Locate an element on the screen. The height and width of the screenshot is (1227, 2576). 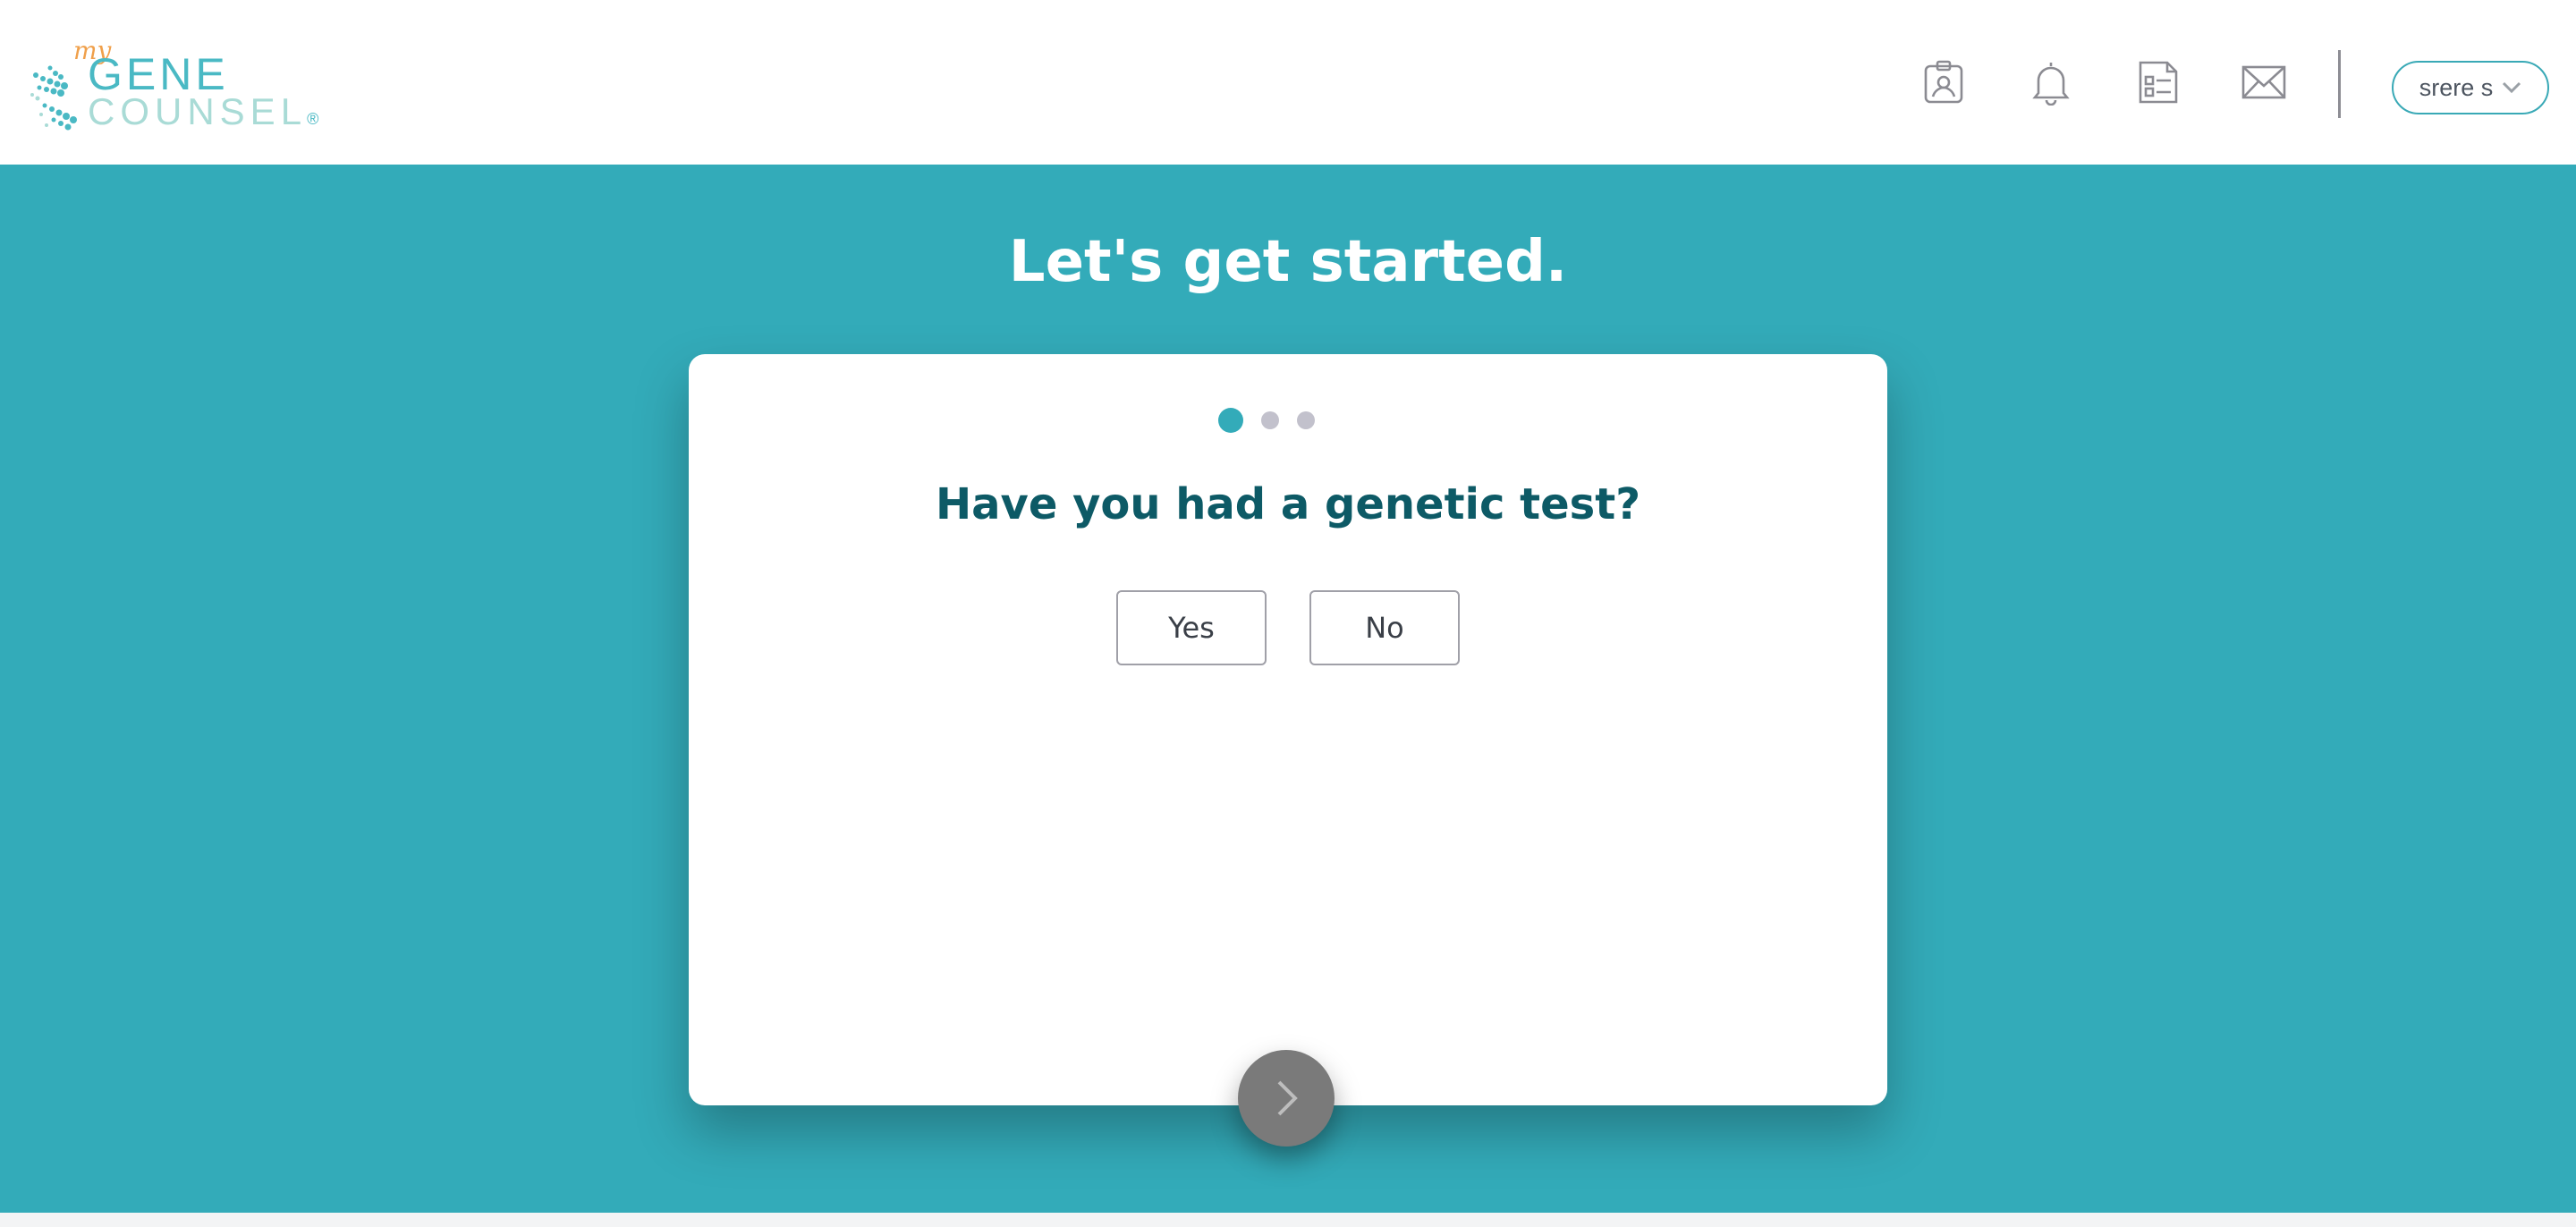
progress-dots is located at coordinates (1266, 421).